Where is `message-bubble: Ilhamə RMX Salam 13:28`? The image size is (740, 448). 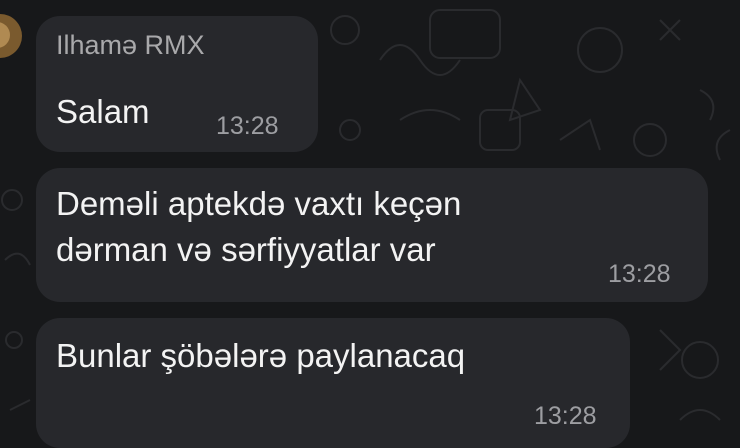
message-bubble: Ilhamə RMX Salam 13:28 is located at coordinates (177, 84).